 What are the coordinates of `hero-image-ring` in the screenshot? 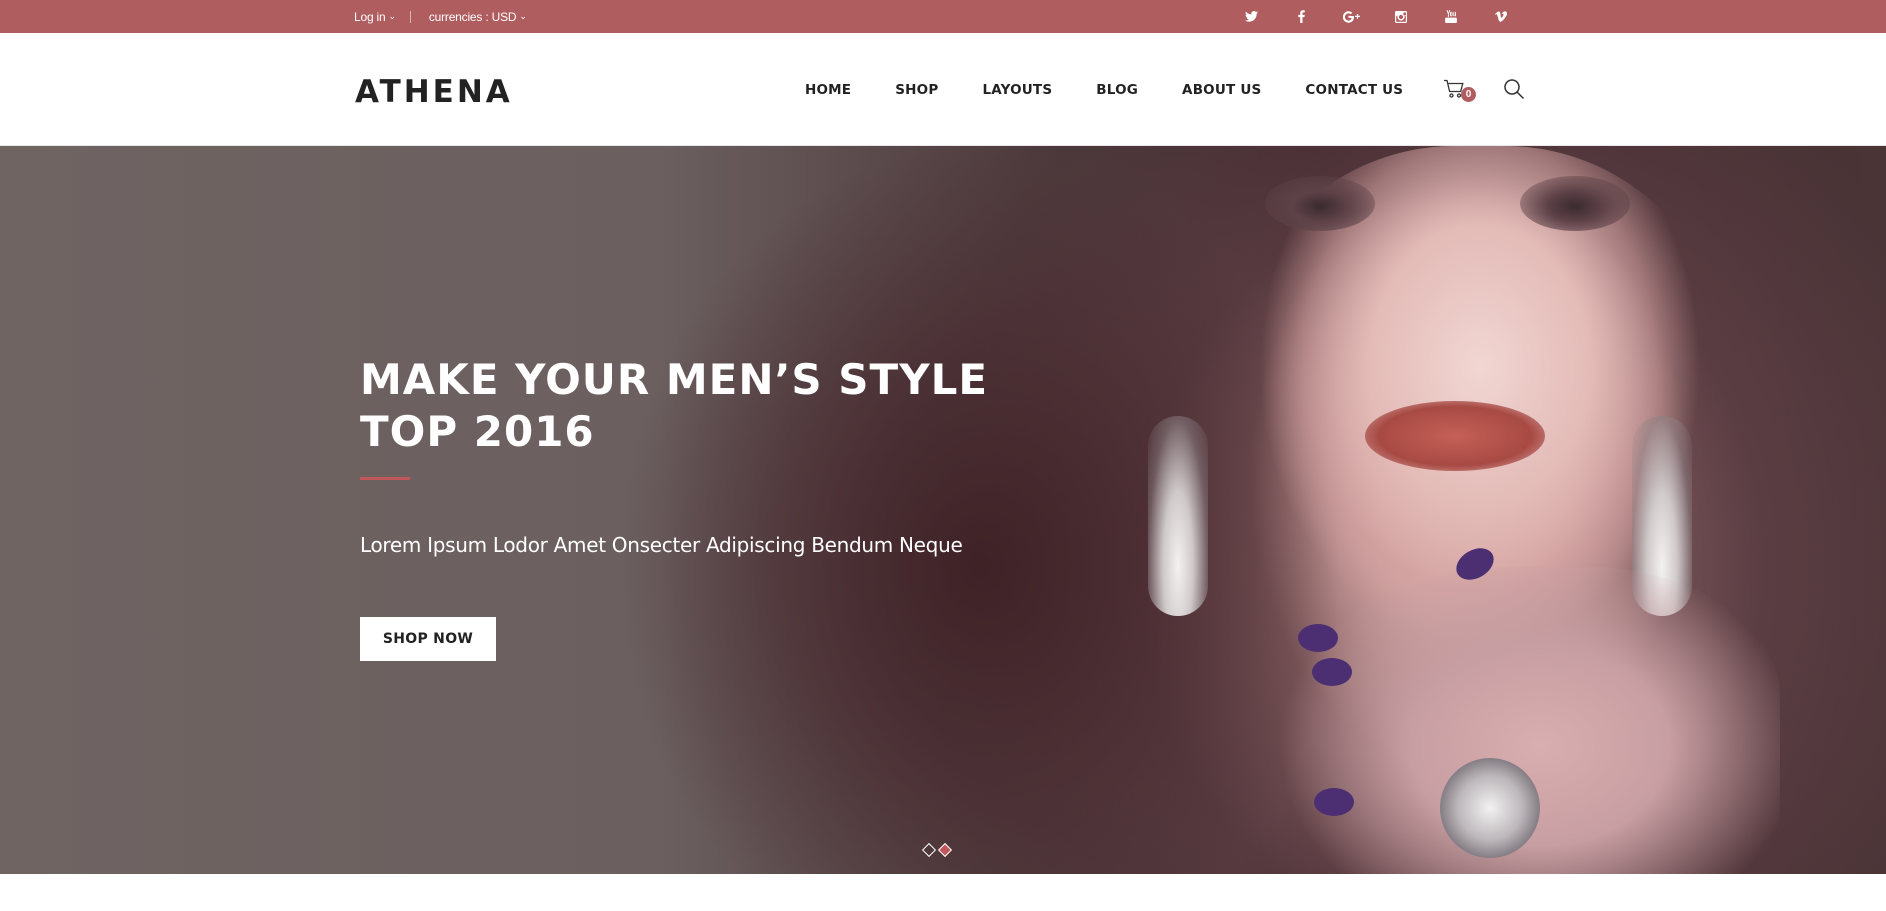 It's located at (1490, 808).